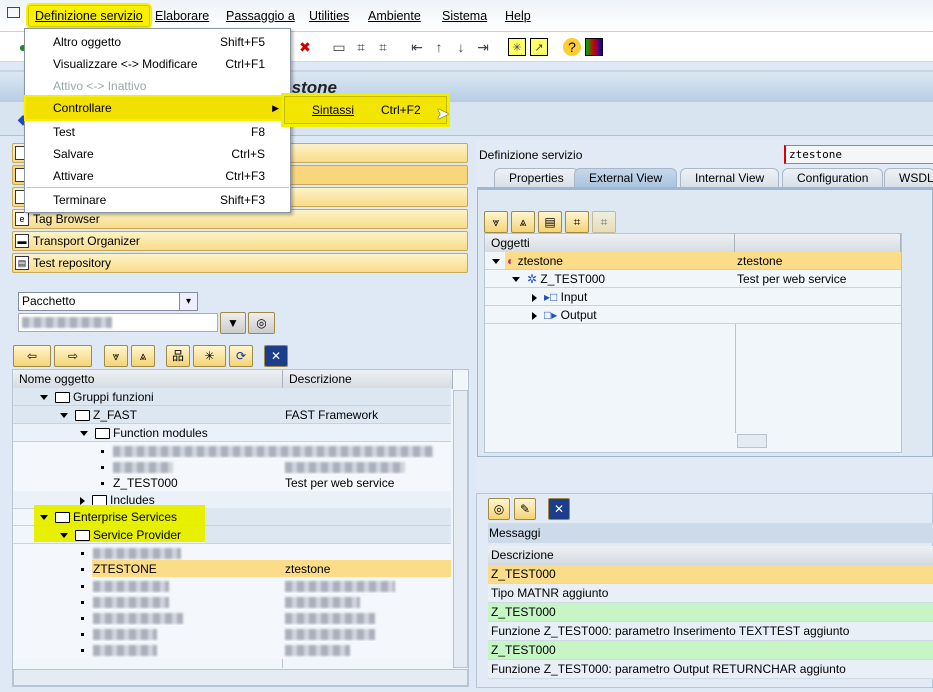 The height and width of the screenshot is (692, 933). I want to click on tree-row: Gruppi funzioni, so click(232, 397).